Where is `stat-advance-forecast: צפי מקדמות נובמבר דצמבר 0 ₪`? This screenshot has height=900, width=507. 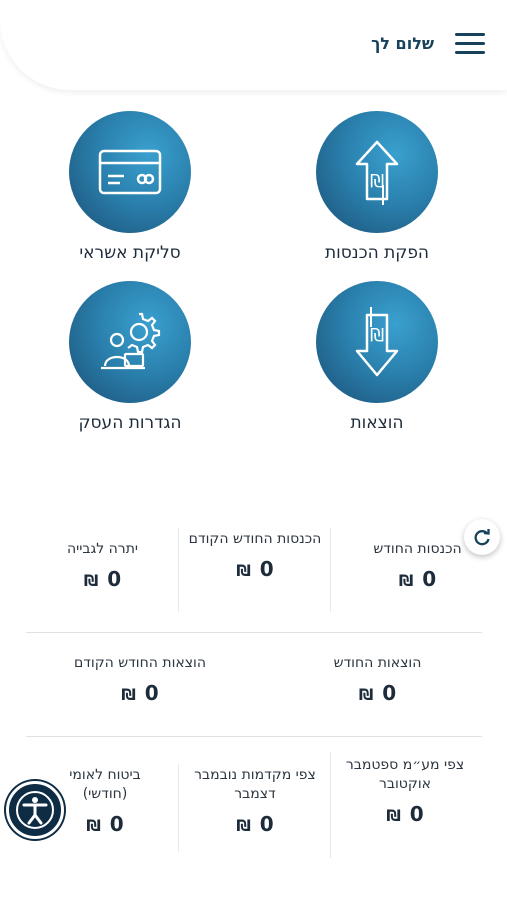
stat-advance-forecast: צפי מקדמות נובמבר דצמבר 0 ₪ is located at coordinates (255, 801).